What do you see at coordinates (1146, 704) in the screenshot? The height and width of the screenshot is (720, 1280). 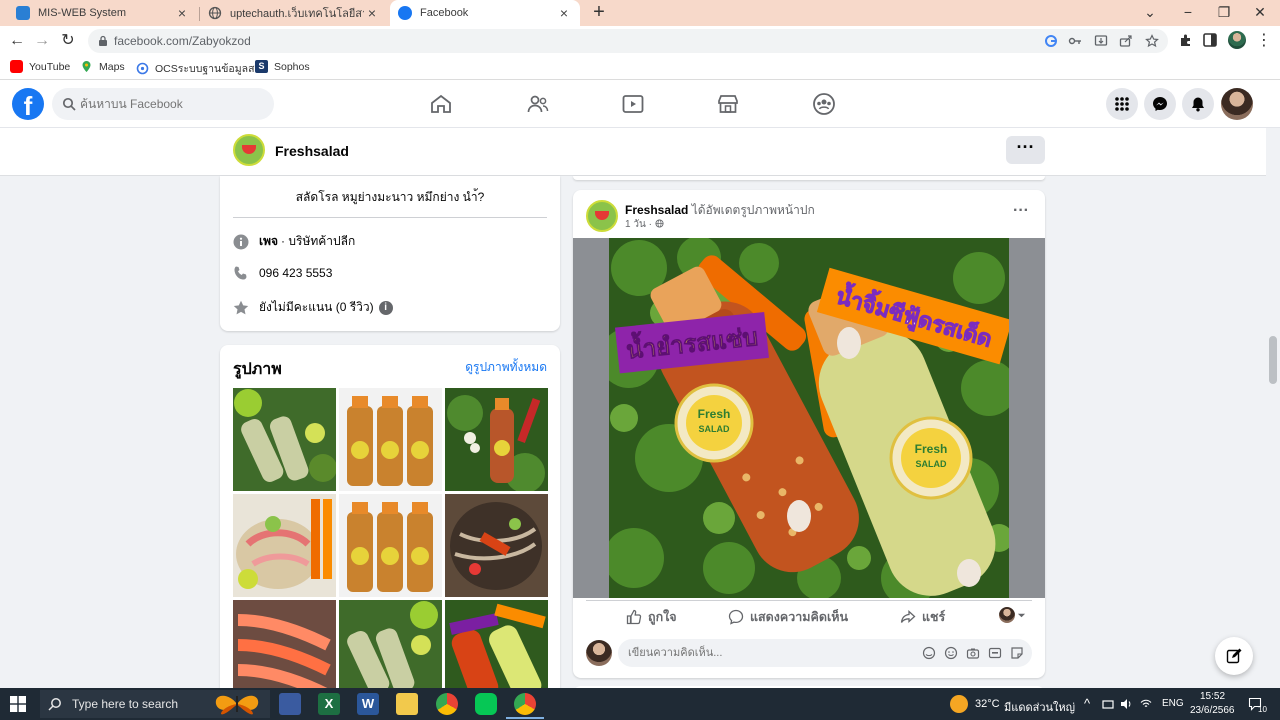 I see `wifi-icon` at bounding box center [1146, 704].